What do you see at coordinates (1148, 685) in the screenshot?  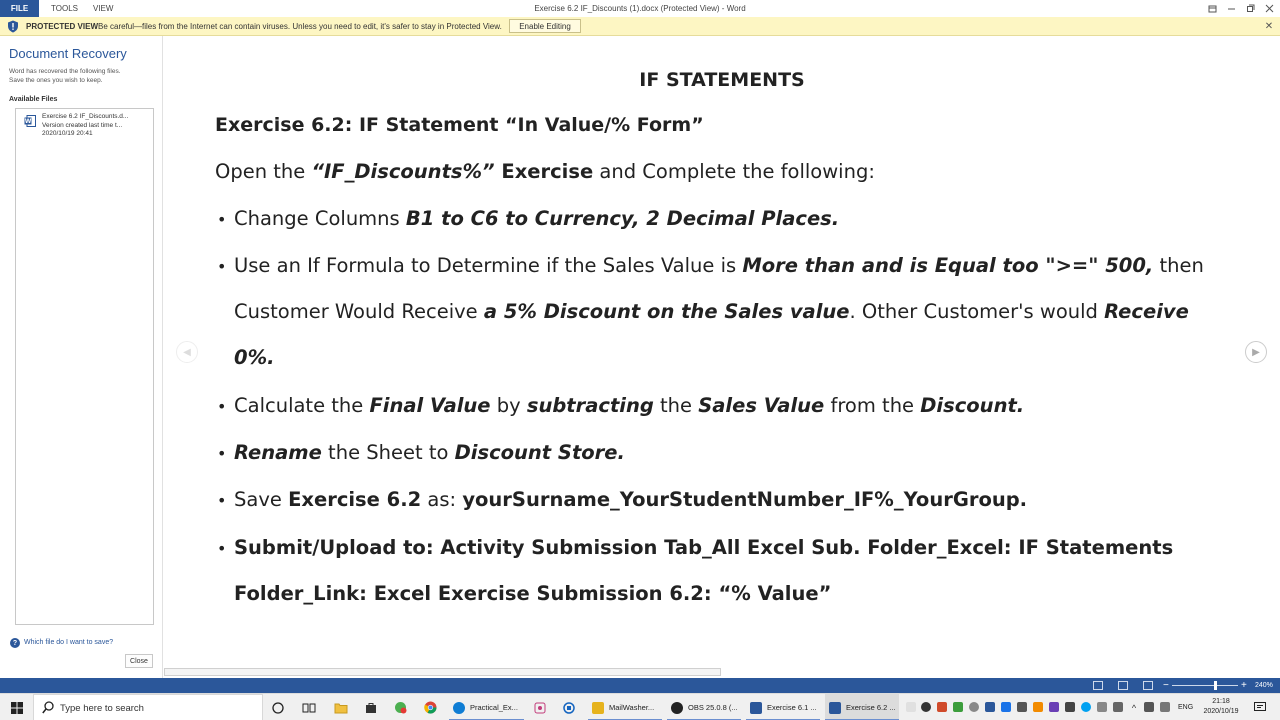 I see `web-layout-icon` at bounding box center [1148, 685].